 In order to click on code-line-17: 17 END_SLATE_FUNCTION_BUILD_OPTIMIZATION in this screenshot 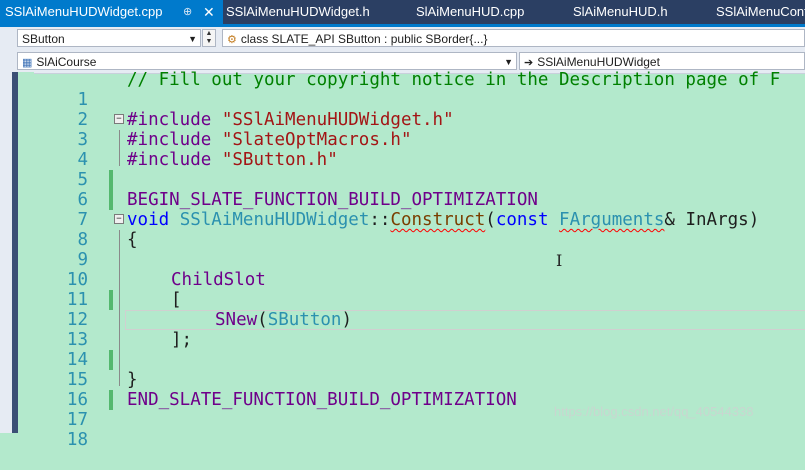, I will do `click(275, 410)`.